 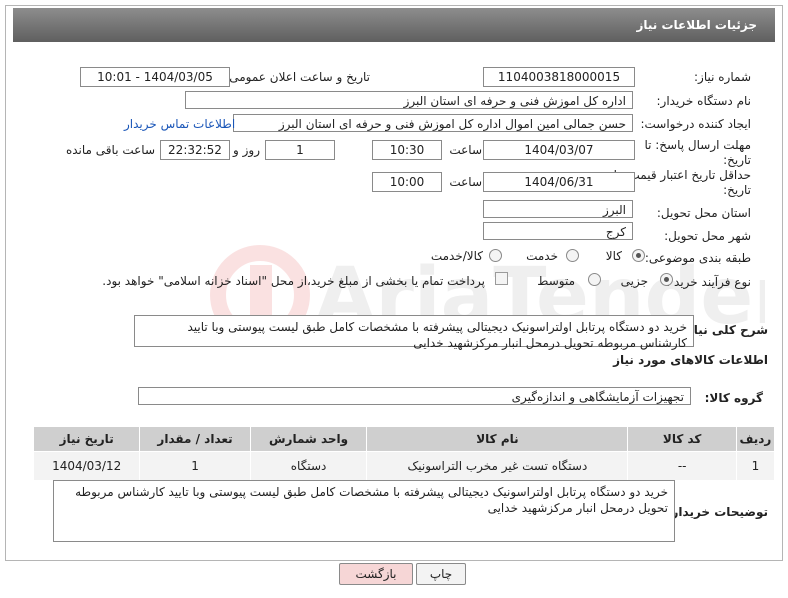 I want to click on col-index: ردیف, so click(x=755, y=439).